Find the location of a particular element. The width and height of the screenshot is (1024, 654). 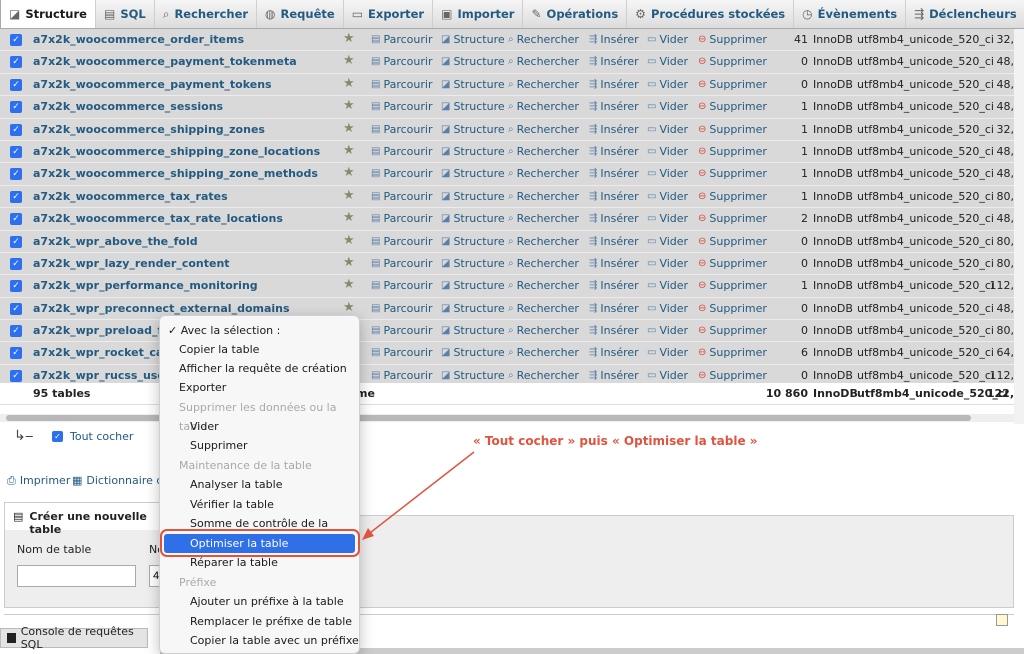

table-name-link: a7x2k_woocommerce_tax_rates is located at coordinates (130, 197).